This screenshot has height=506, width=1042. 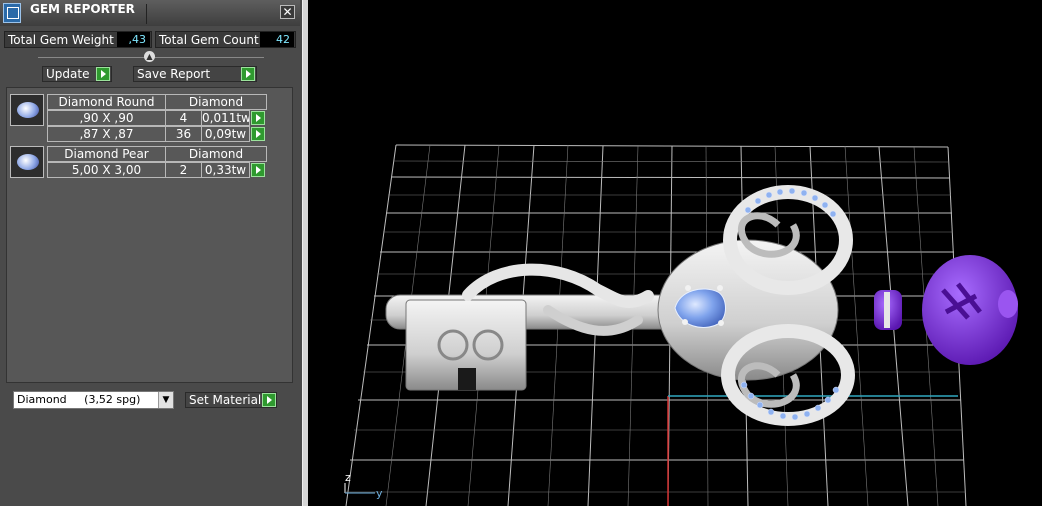 I want to click on total-gem-weight-text: Total Gem Weight, so click(x=61, y=40).